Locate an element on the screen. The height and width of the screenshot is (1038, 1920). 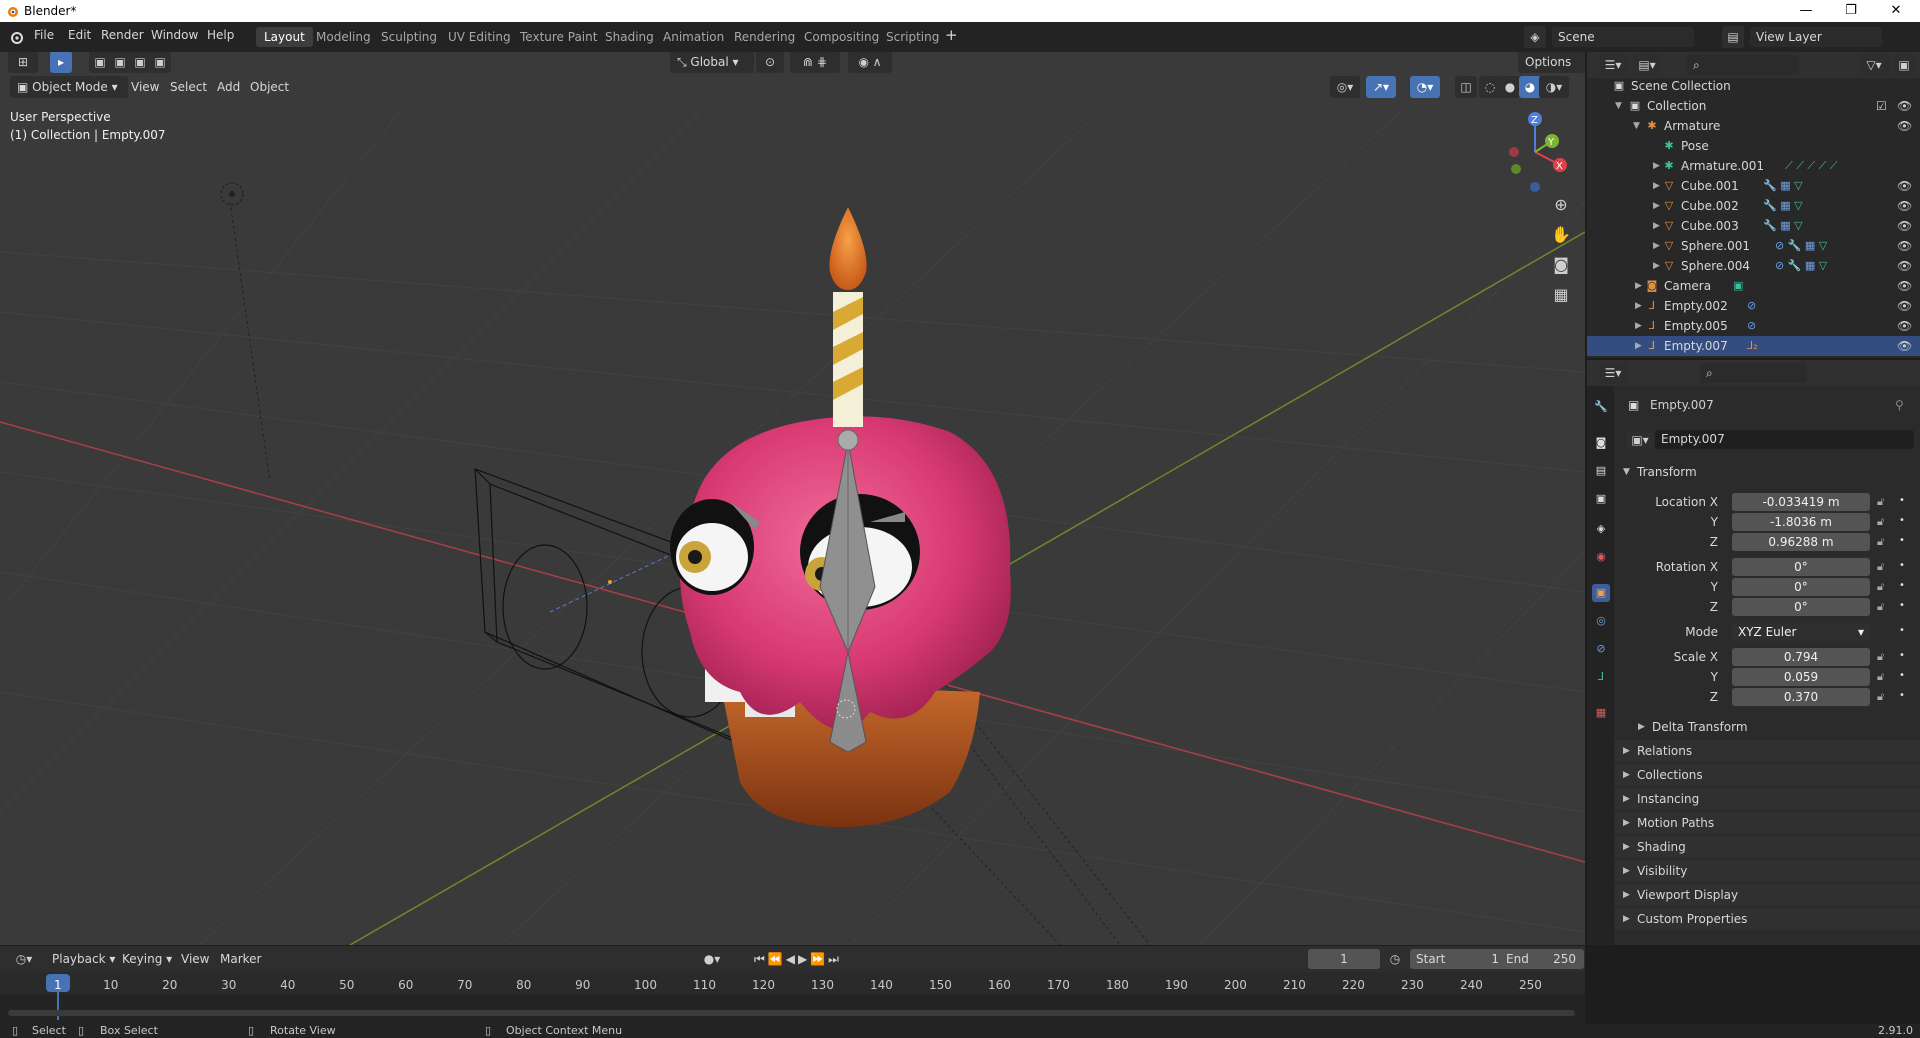
current-frame-field: 1 is located at coordinates (1344, 959).